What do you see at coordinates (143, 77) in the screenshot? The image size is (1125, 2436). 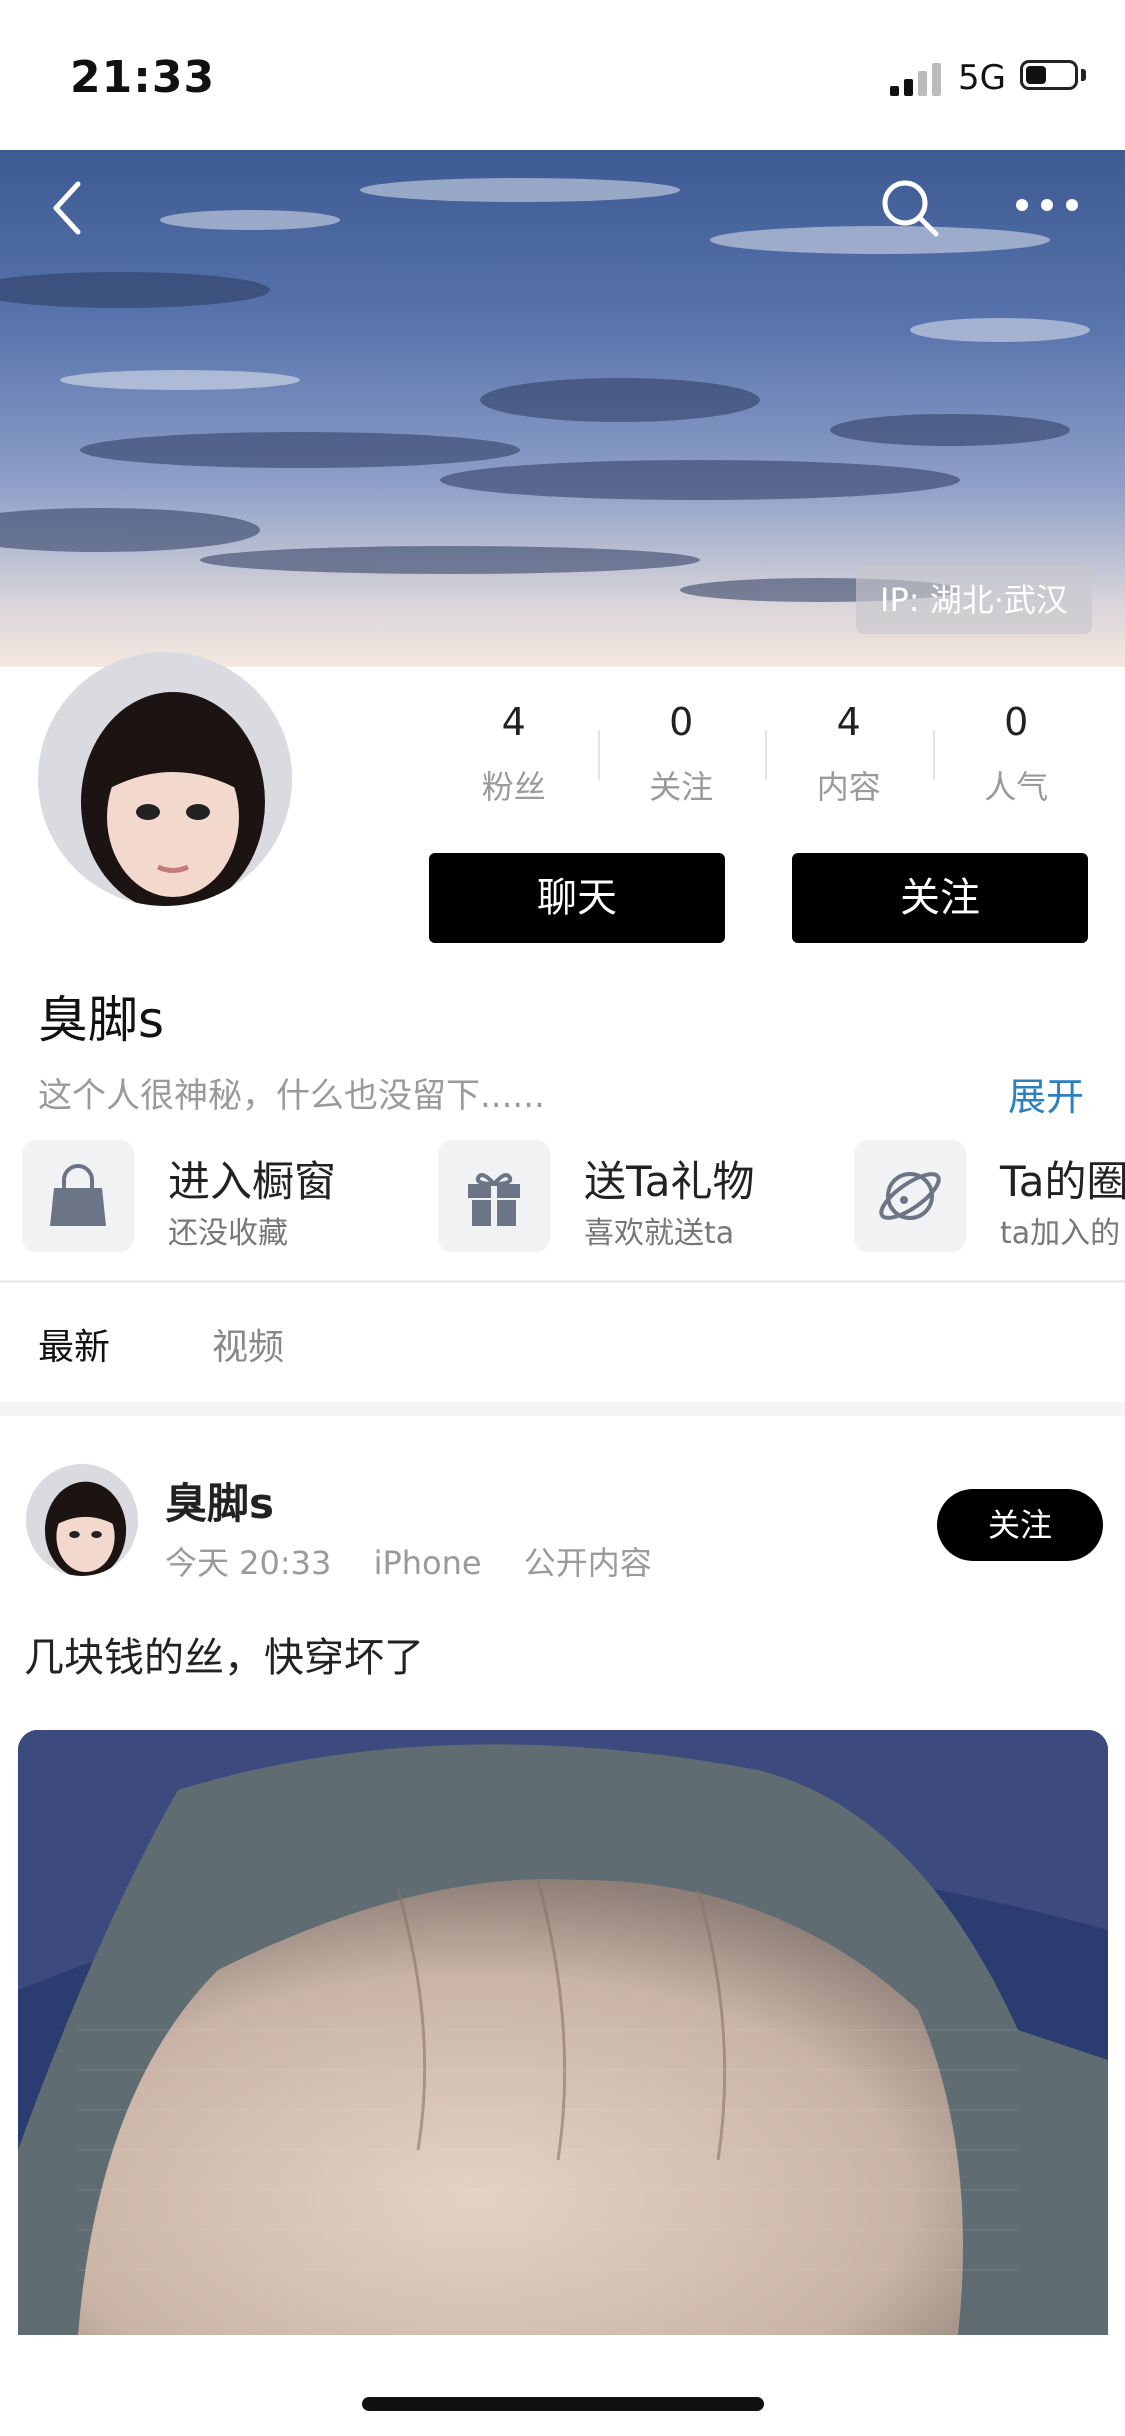 I see `status-time: 21:33` at bounding box center [143, 77].